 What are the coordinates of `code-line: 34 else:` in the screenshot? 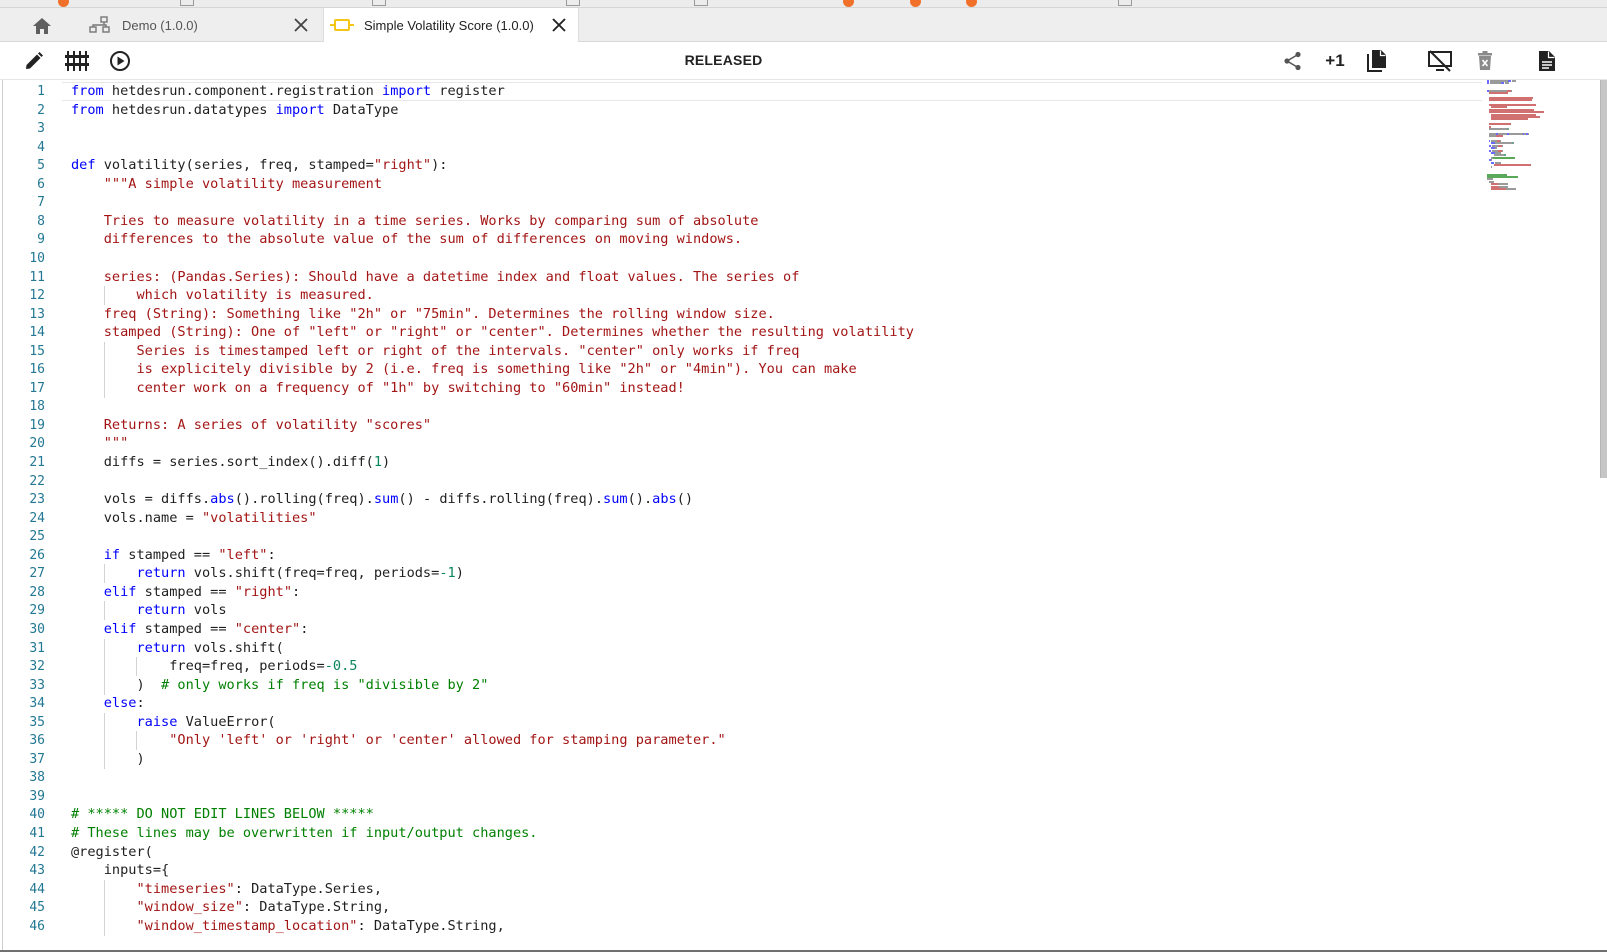 It's located at (740, 703).